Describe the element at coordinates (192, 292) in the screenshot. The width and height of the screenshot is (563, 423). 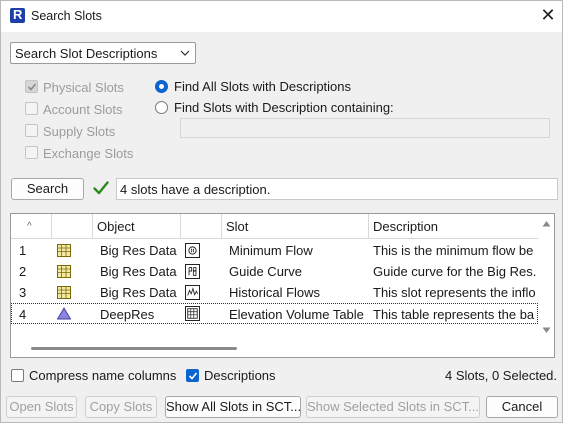
I see `series-slot-icon` at that location.